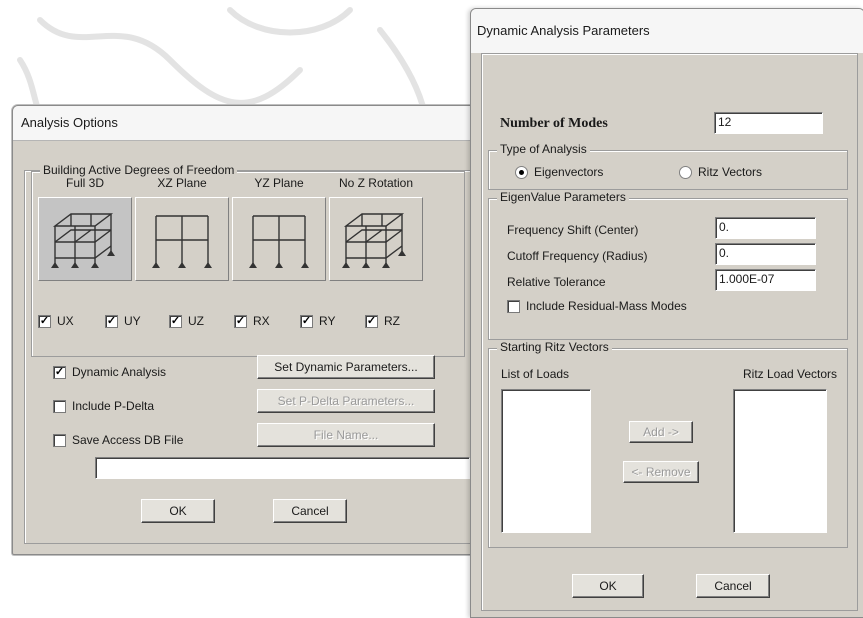  I want to click on dof-rz-label: RZ, so click(392, 321).